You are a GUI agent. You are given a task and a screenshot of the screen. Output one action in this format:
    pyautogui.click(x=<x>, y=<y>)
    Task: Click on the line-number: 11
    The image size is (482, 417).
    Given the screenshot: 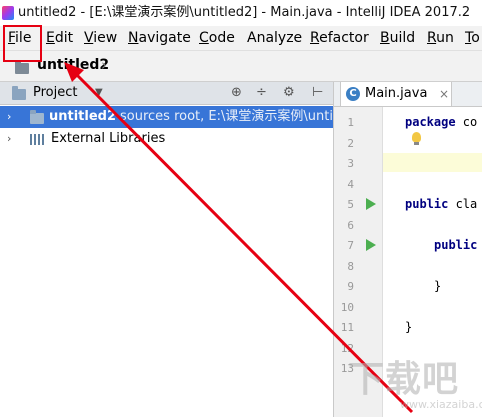 What is the action you would take?
    pyautogui.click(x=347, y=327)
    